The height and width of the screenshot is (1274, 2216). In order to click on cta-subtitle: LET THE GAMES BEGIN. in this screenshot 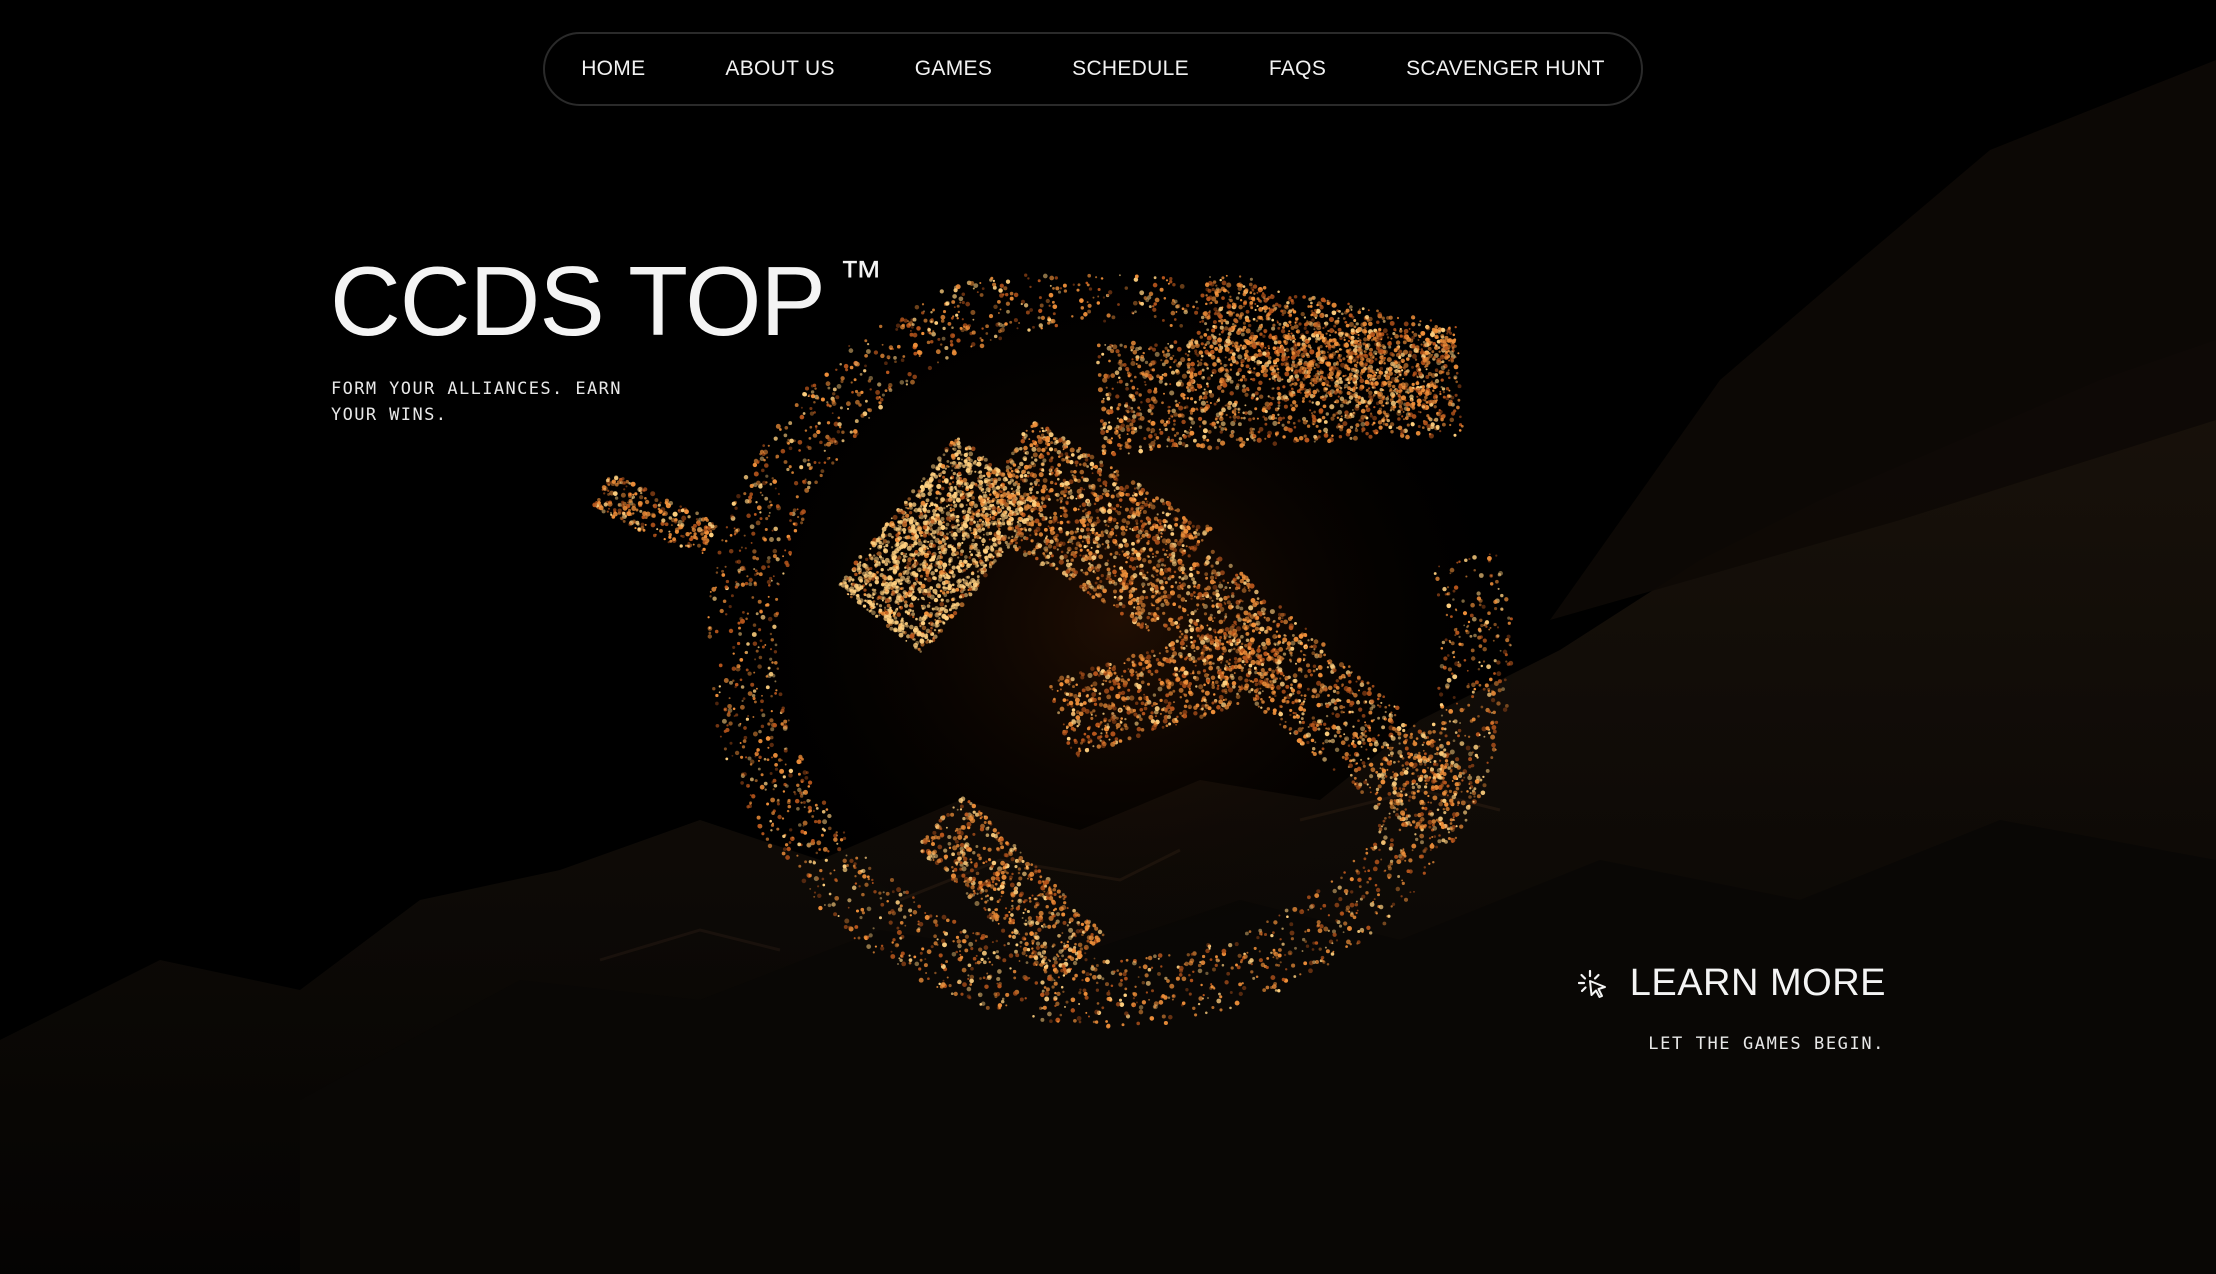, I will do `click(1766, 1044)`.